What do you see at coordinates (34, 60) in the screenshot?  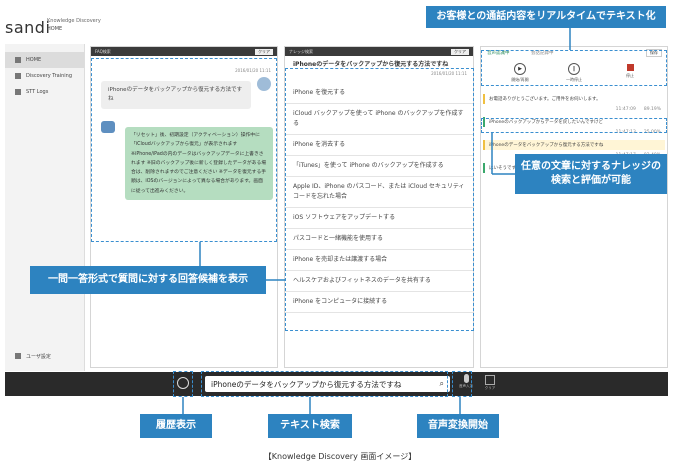 I see `sidebar-item-label: HOME` at bounding box center [34, 60].